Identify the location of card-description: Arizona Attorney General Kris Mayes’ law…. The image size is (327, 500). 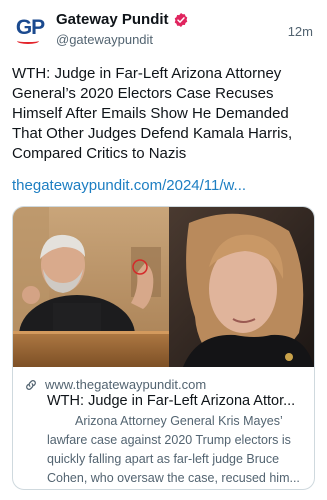
(173, 449).